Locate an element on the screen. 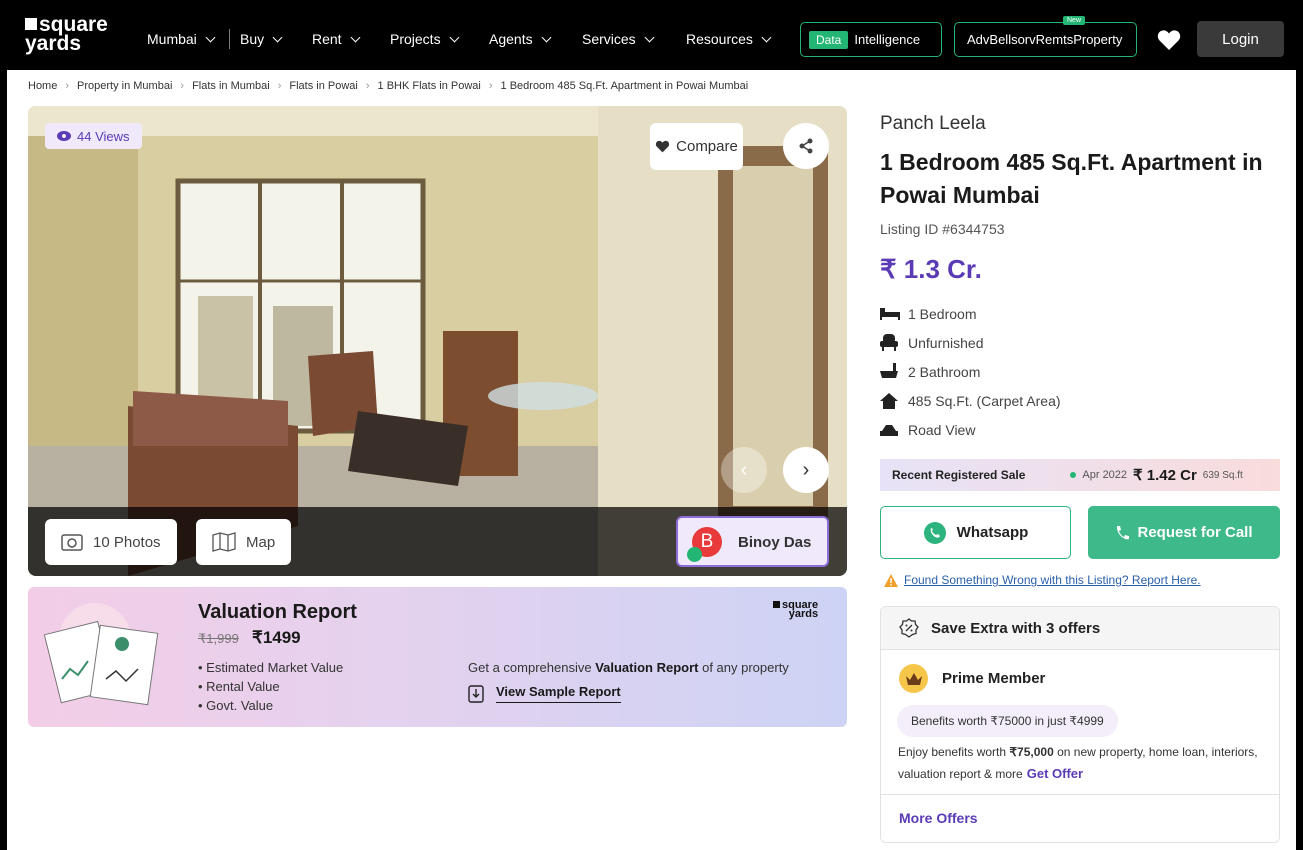 This screenshot has width=1303, height=850. eye-icon is located at coordinates (64, 136).